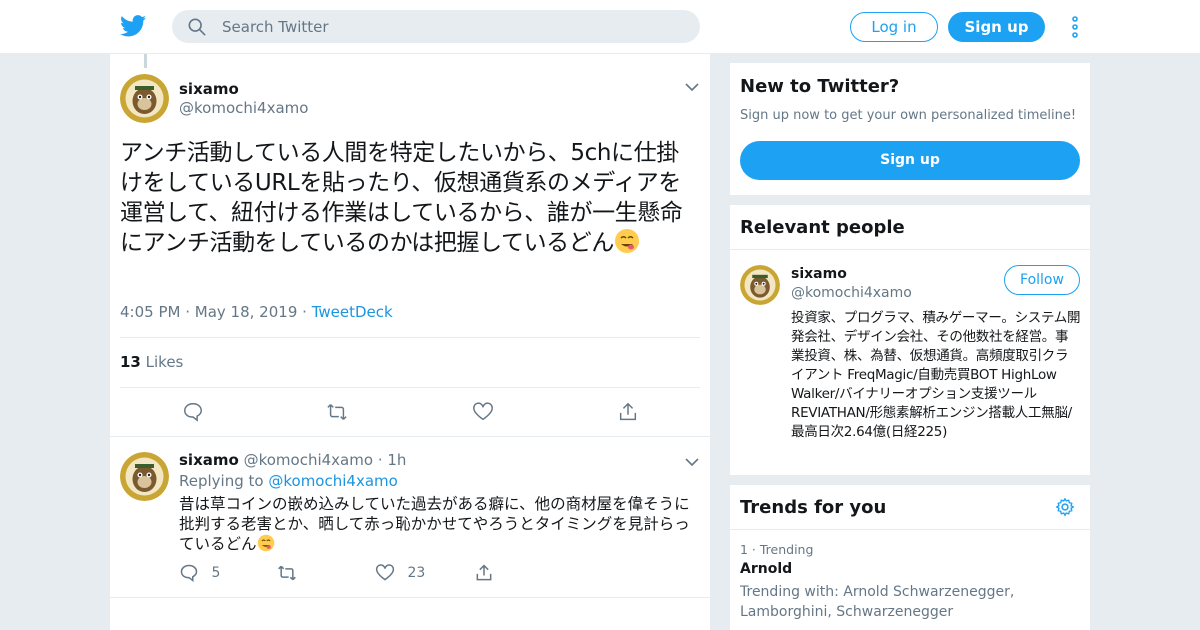 The image size is (1200, 630). Describe the element at coordinates (164, 362) in the screenshot. I see `likes-label: Likes` at that location.